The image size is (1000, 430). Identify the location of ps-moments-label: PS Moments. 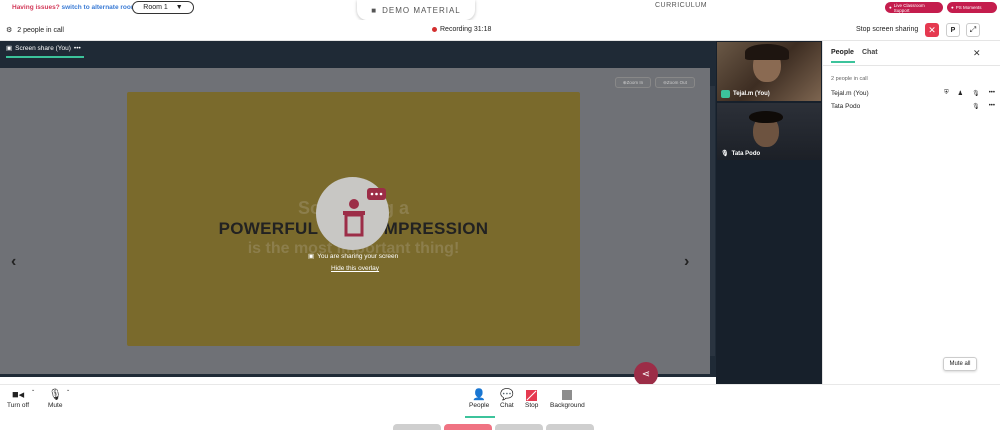
(968, 7).